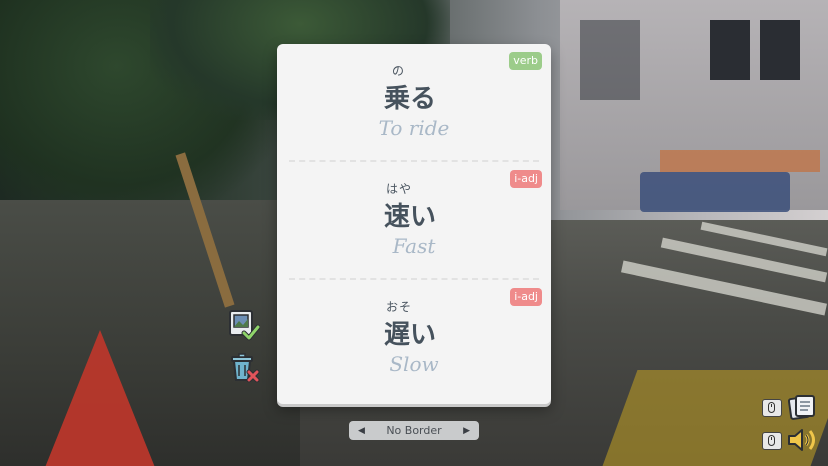 The width and height of the screenshot is (828, 466). I want to click on furigana: はや, so click(399, 189).